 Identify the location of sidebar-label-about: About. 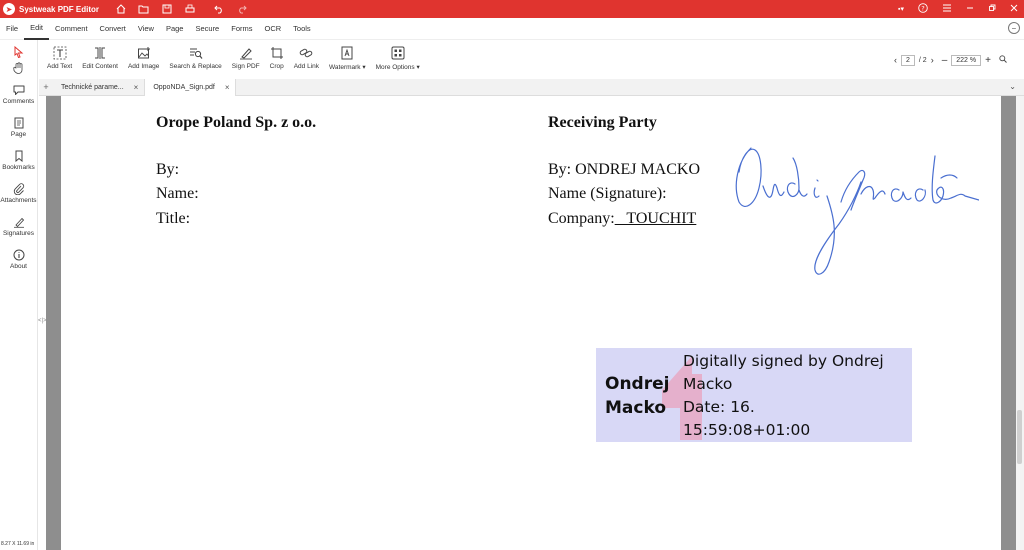
(18, 266).